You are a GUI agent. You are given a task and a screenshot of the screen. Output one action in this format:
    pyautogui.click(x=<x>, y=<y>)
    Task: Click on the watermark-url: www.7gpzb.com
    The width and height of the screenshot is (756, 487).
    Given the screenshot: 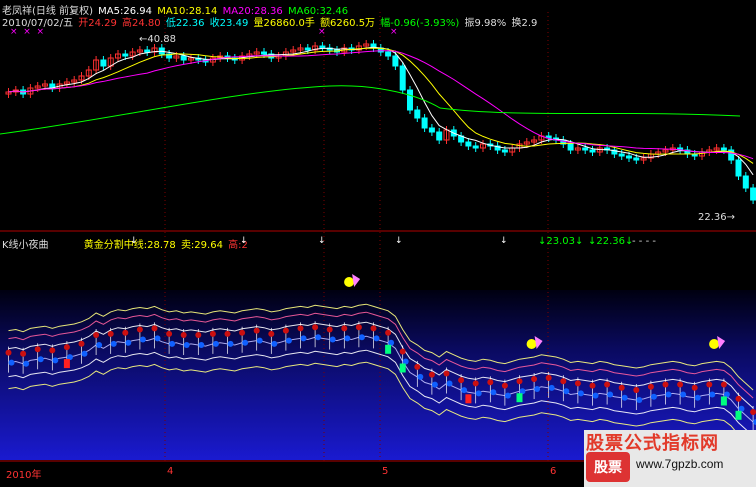 What is the action you would take?
    pyautogui.click(x=680, y=464)
    